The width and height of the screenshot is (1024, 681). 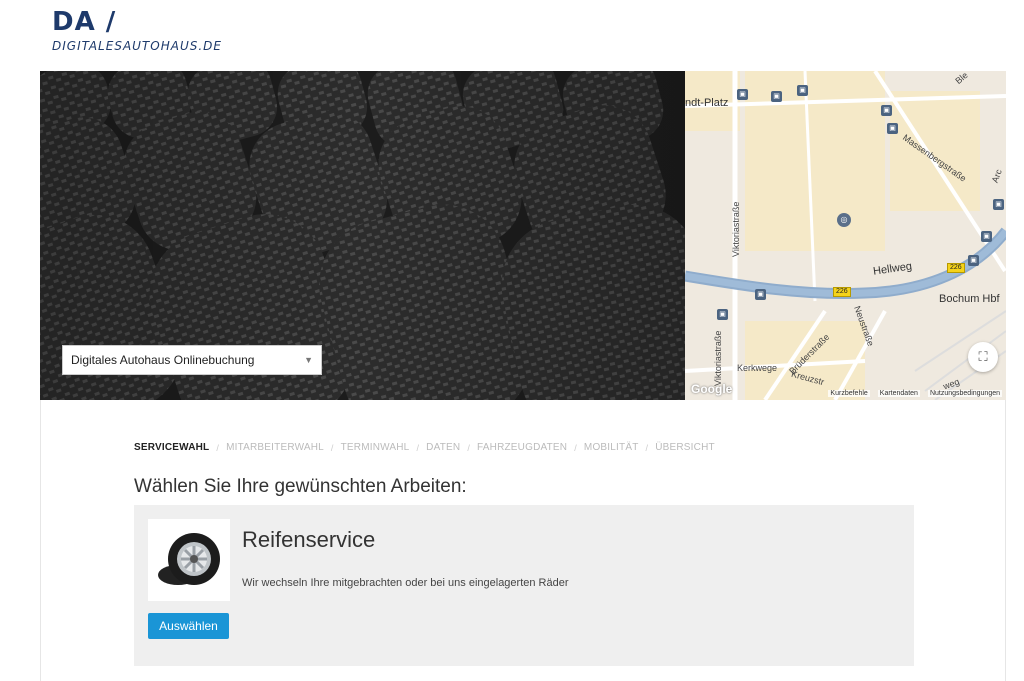 I want to click on step-daten: DATEN, so click(x=443, y=447).